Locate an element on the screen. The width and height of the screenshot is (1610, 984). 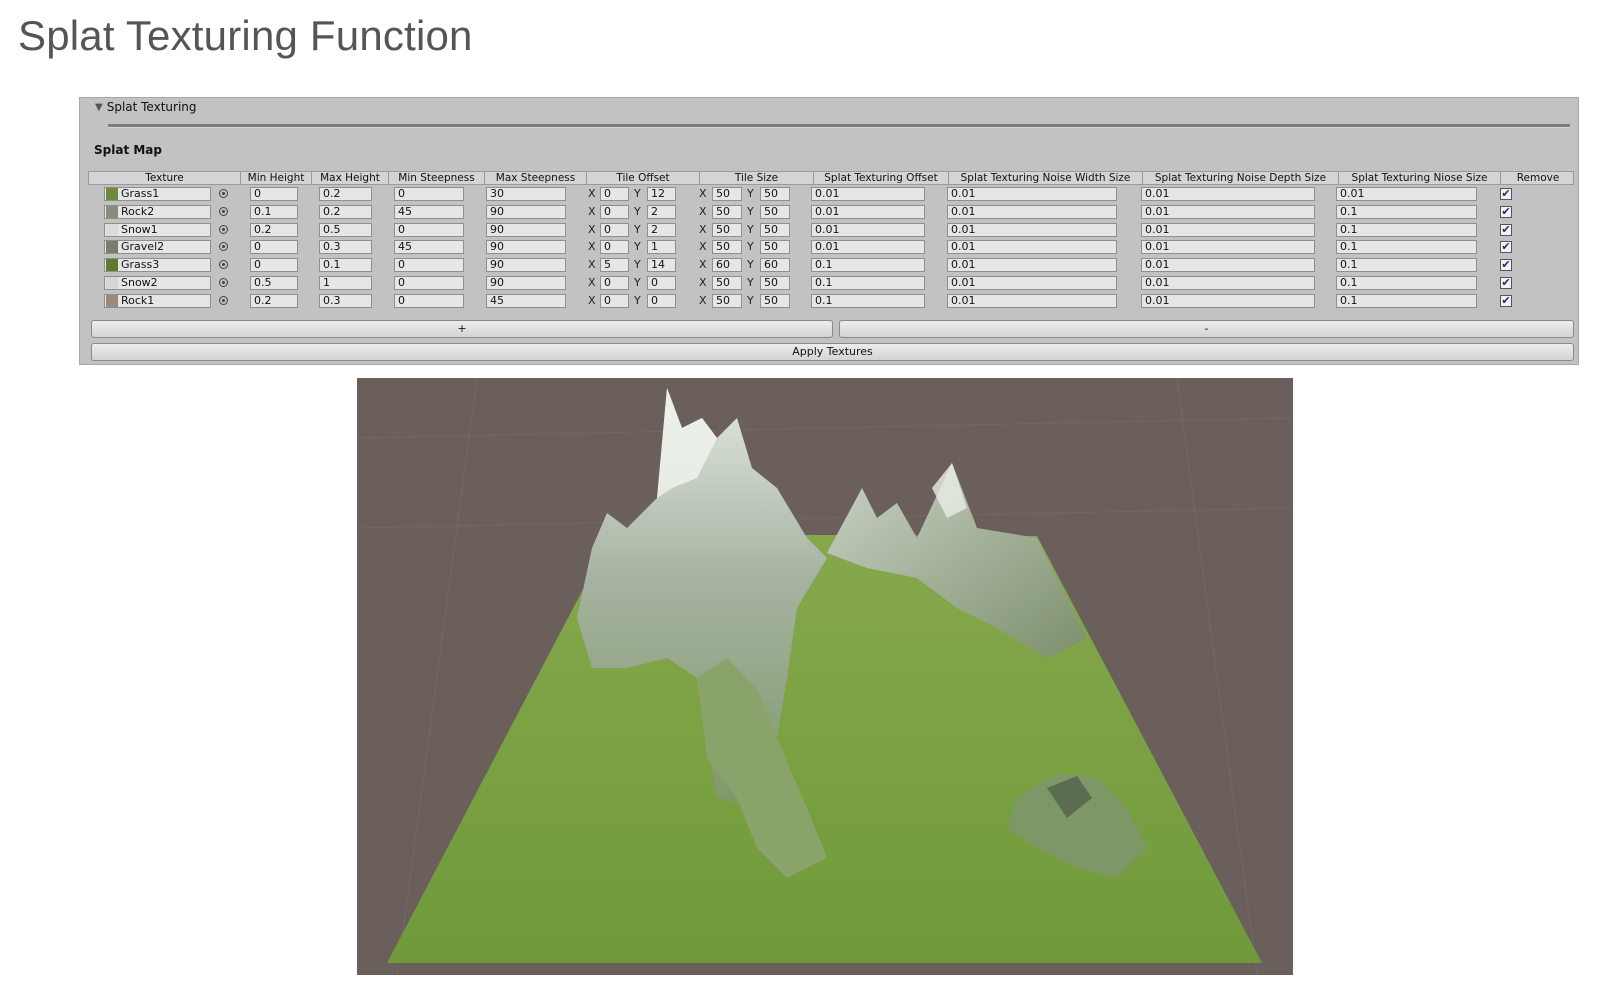
max-steepness-field: 30 is located at coordinates (526, 194).